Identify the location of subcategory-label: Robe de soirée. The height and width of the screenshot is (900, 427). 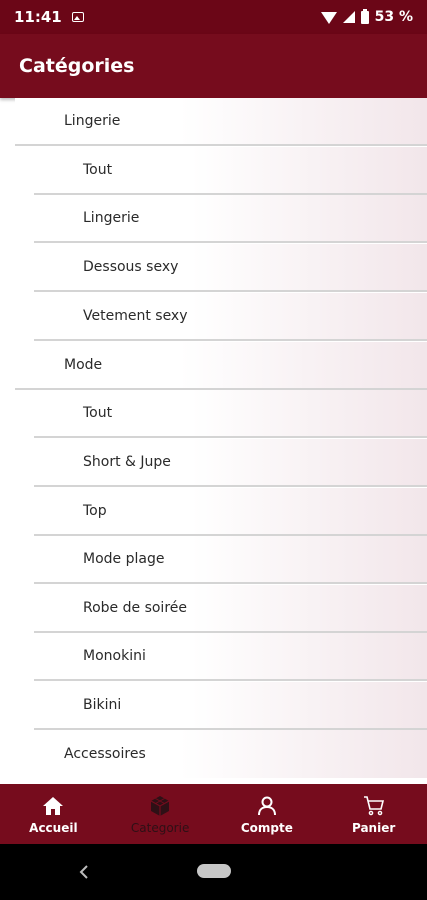
(135, 608).